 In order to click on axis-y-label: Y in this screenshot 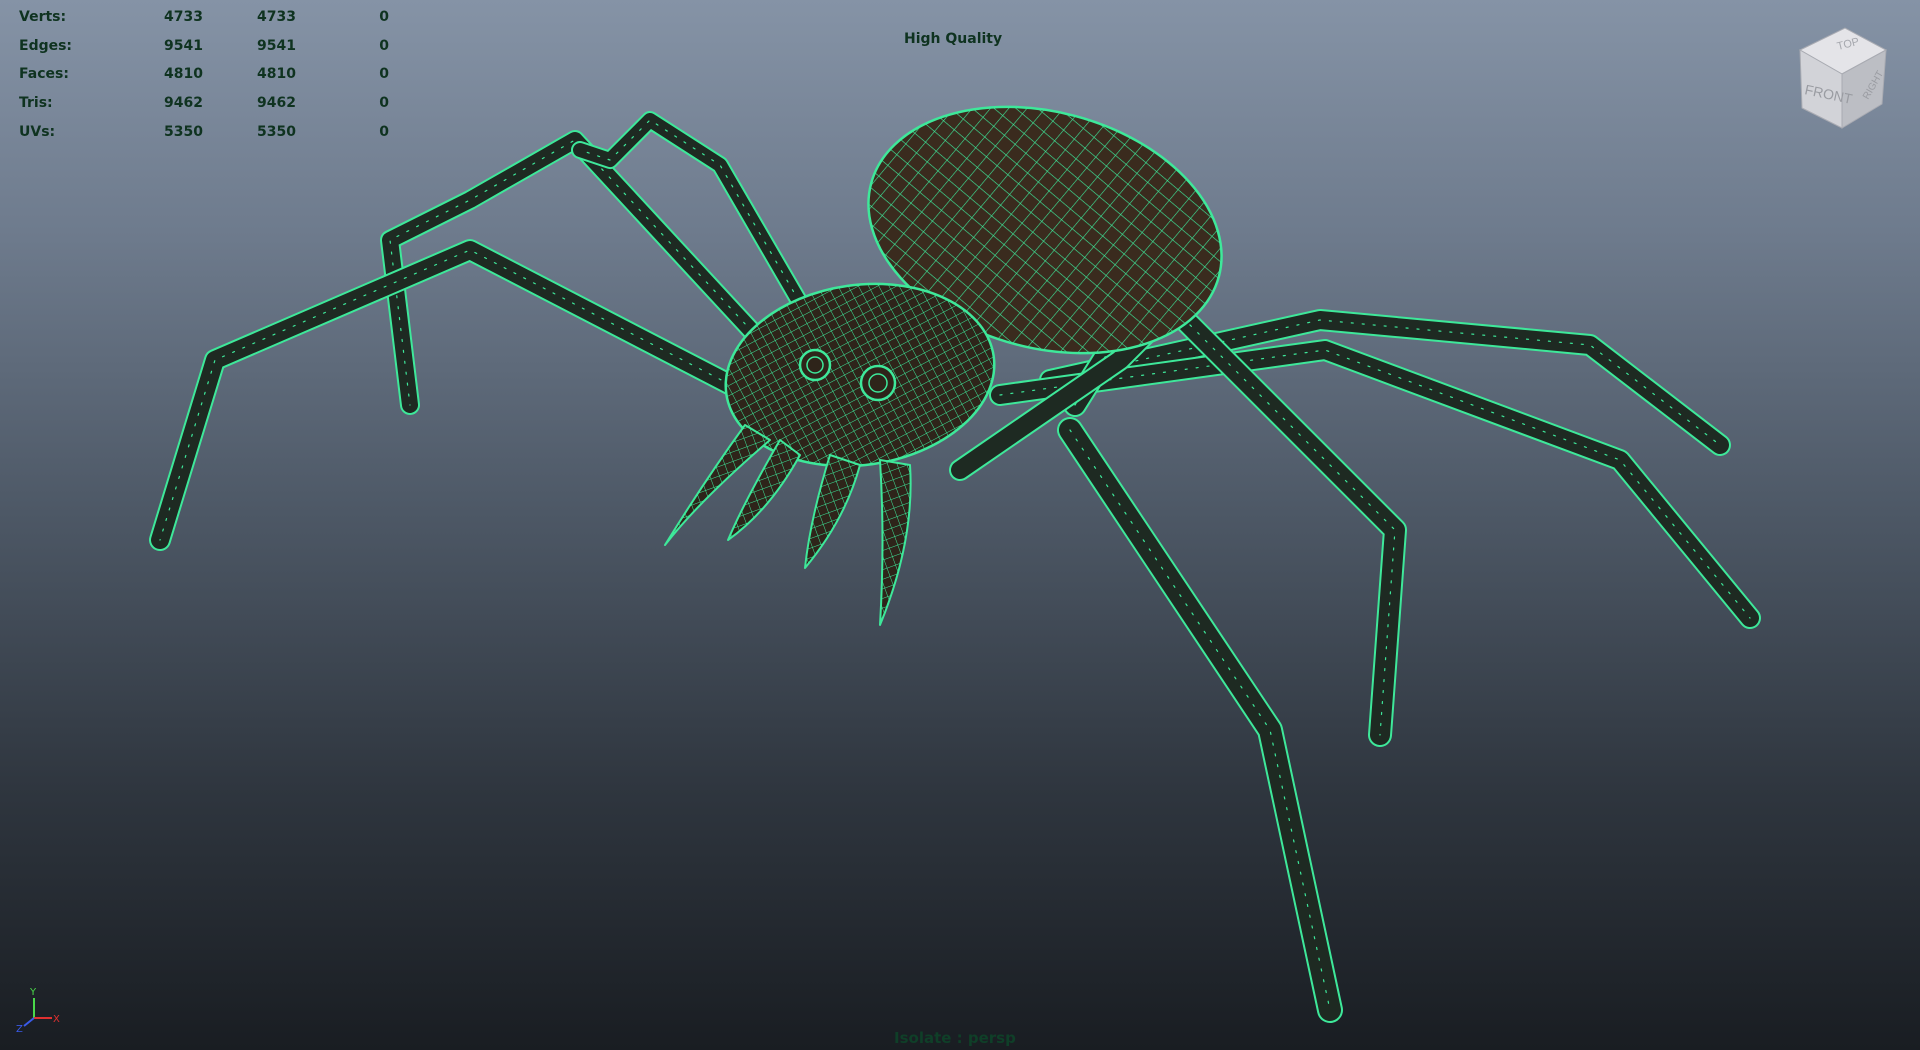, I will do `click(33, 992)`.